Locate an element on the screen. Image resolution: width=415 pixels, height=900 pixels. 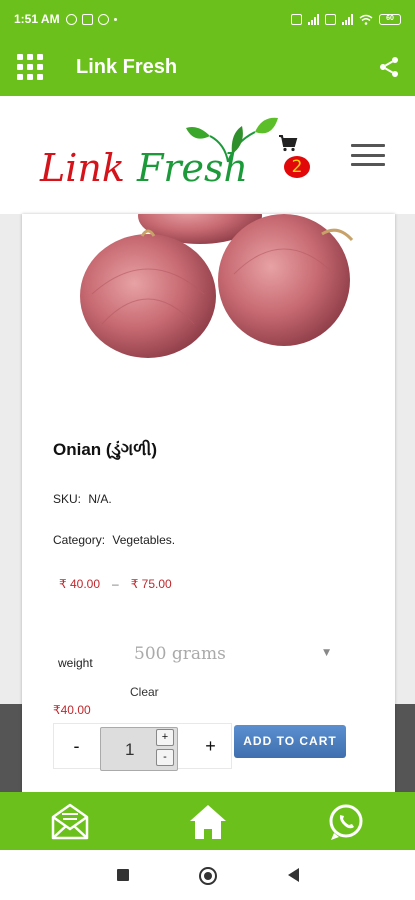
product-title: Onian (ડુંગળી) is located at coordinates (105, 449).